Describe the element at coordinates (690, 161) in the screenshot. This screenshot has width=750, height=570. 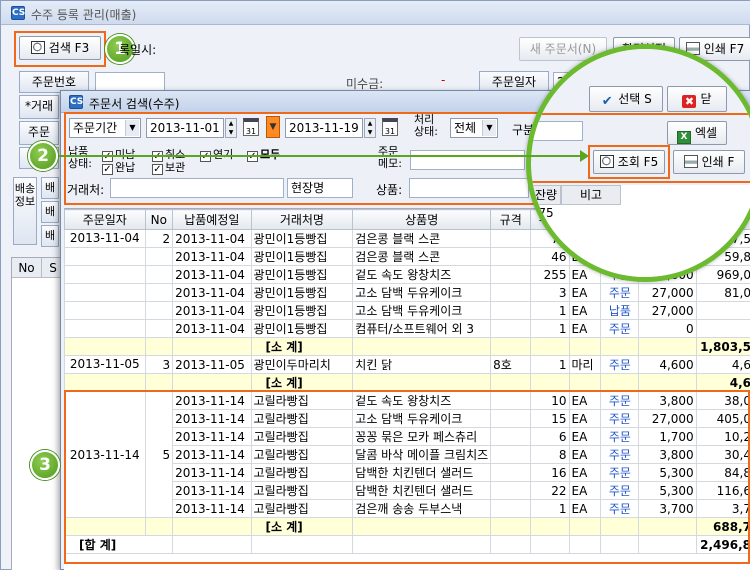
I see `printer-icon` at that location.